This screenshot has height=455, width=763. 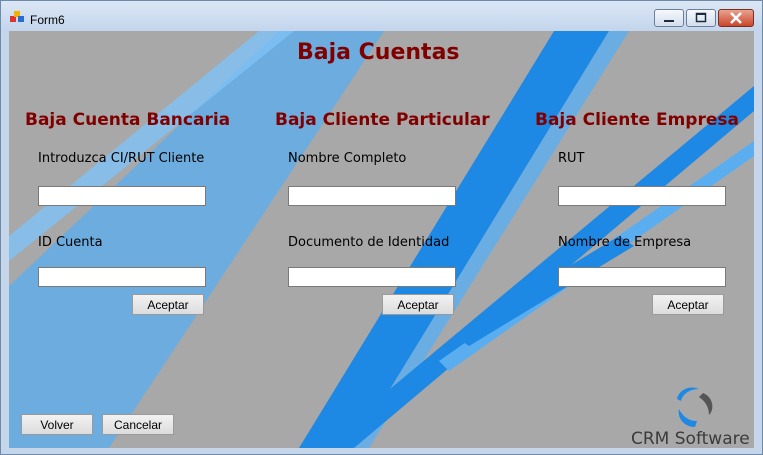 I want to click on cancelar-button: Cancelar, so click(x=138, y=424).